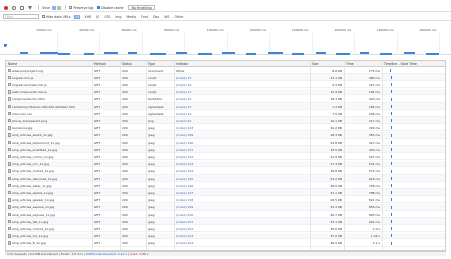 This screenshot has height=259, width=451. Describe the element at coordinates (178, 17) in the screenshot. I see `type-filter-other: Other` at that location.